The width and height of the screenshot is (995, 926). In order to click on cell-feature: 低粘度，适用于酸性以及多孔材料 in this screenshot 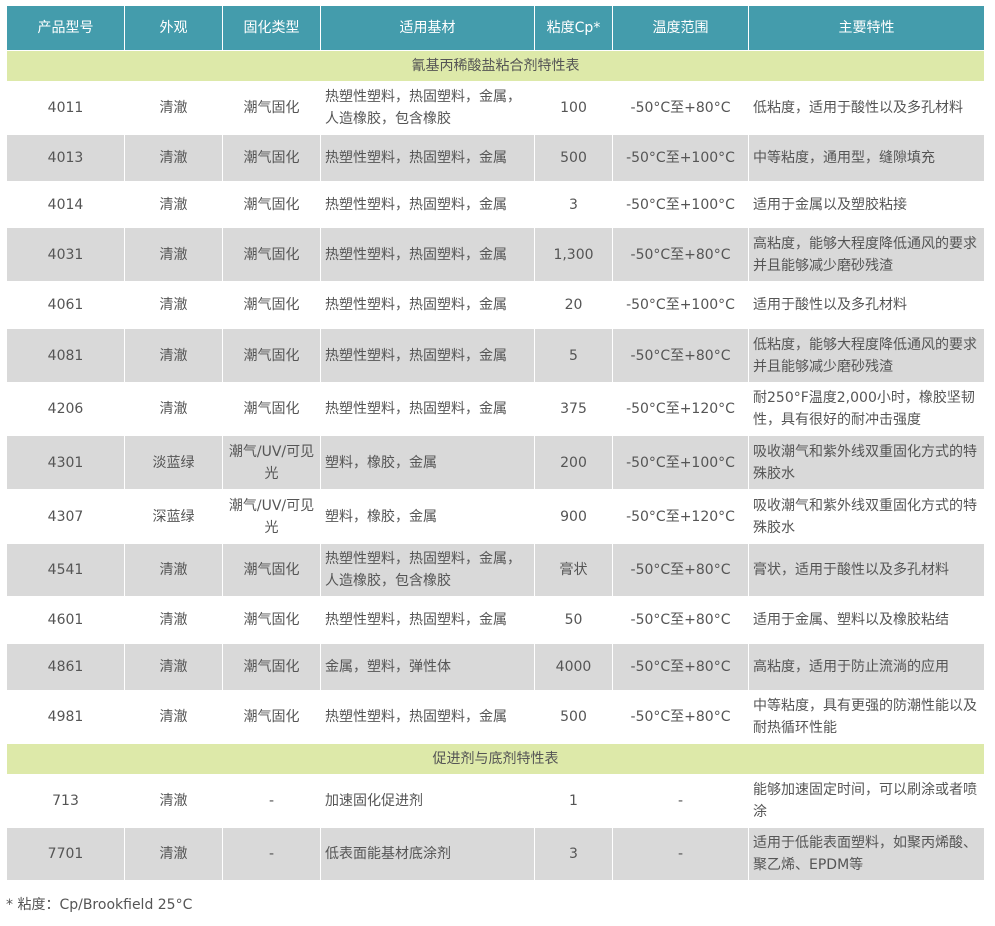, I will do `click(866, 108)`.